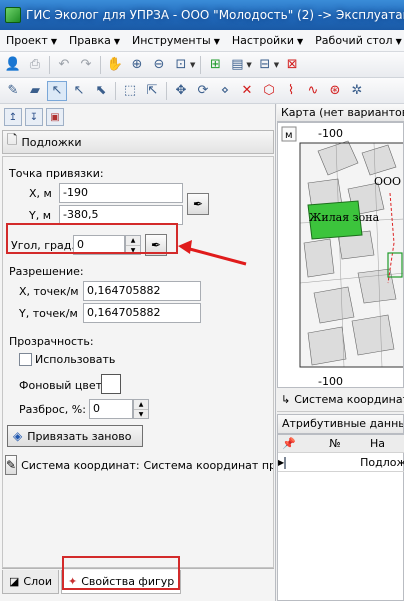 The height and width of the screenshot is (601, 404). I want to click on annotation-arrow, so click(212, 253).